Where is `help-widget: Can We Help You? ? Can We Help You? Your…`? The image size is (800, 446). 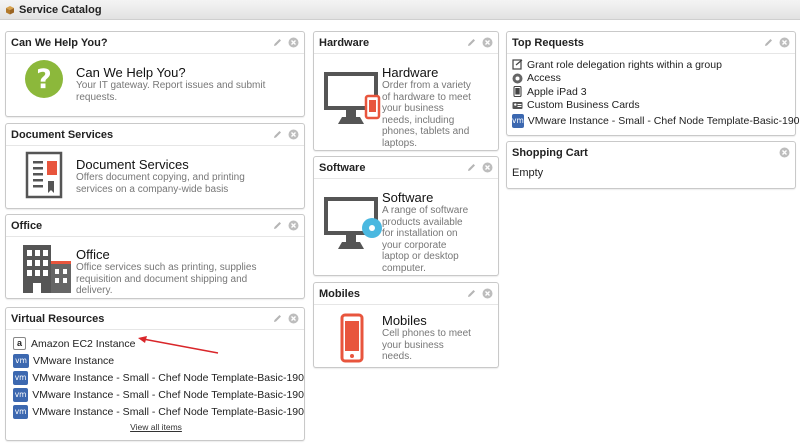 help-widget: Can We Help You? ? Can We Help You? Your… is located at coordinates (155, 74).